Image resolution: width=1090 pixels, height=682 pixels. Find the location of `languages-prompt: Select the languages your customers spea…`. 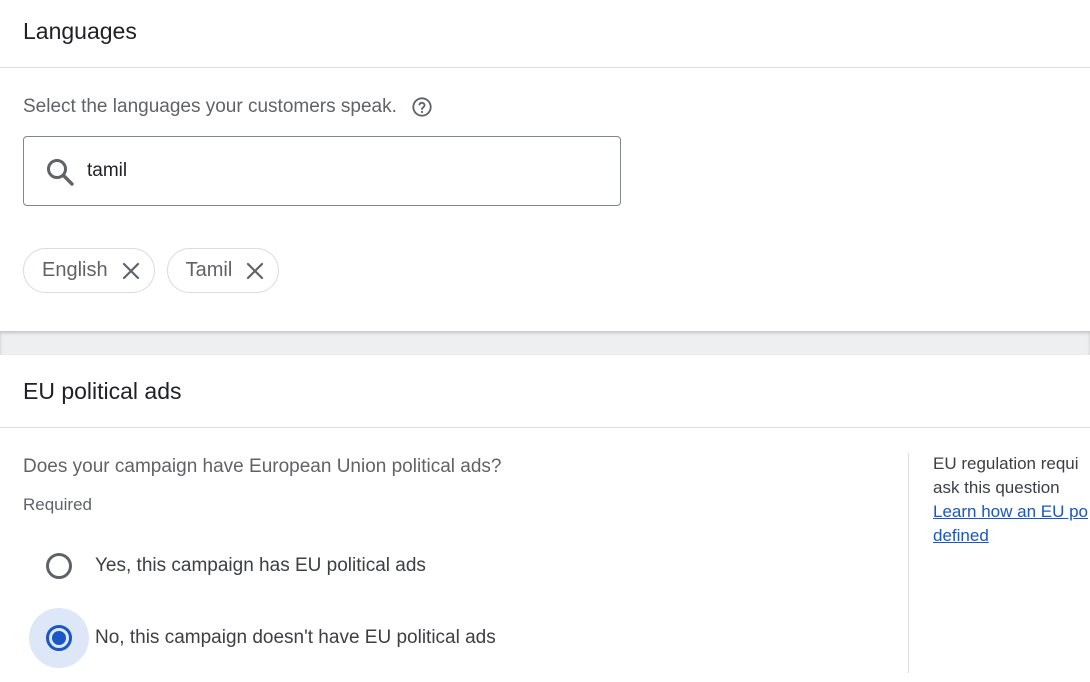

languages-prompt: Select the languages your customers spea… is located at coordinates (210, 106).